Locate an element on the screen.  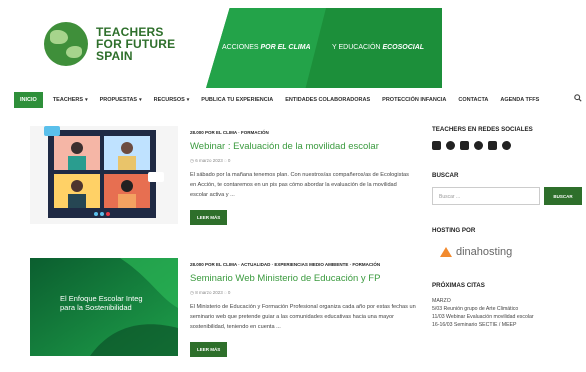
social-widget-title: TEACHERS EN REDES SOCIALES is located at coordinates (482, 129).